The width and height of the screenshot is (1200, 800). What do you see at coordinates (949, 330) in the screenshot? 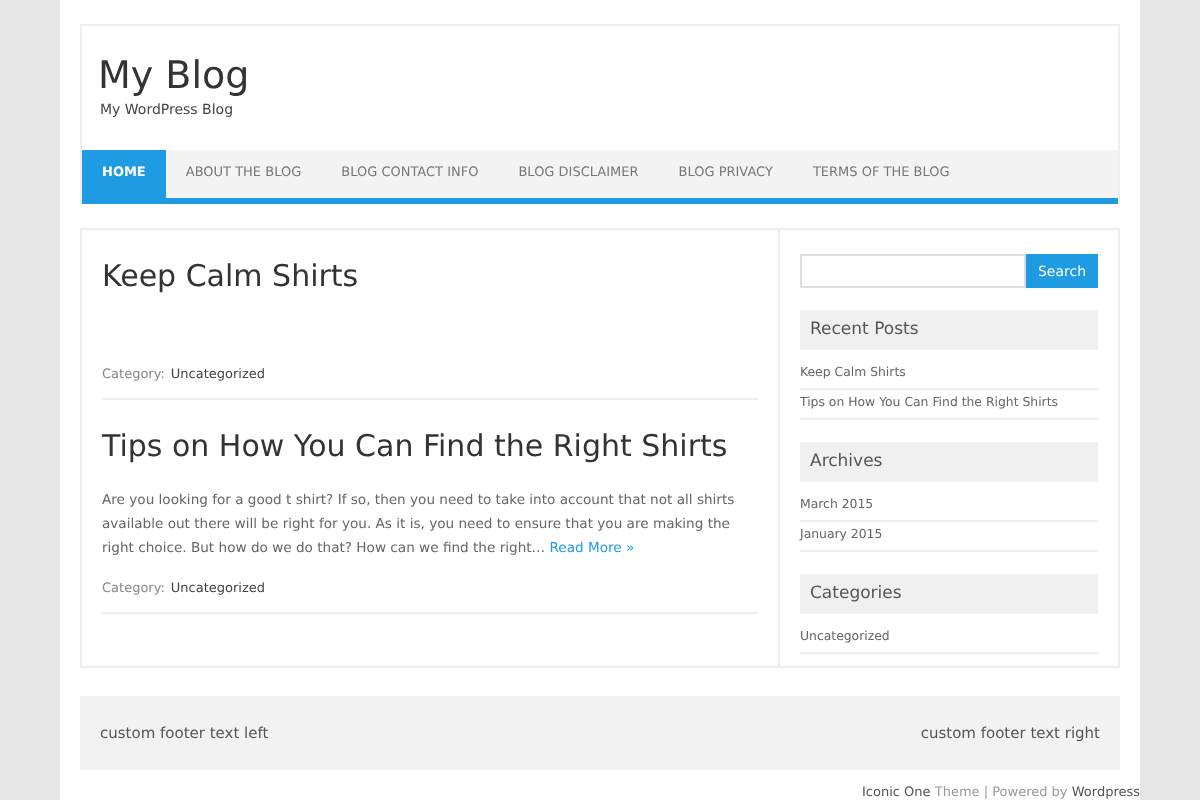
I see `widget-title: Recent Posts` at bounding box center [949, 330].